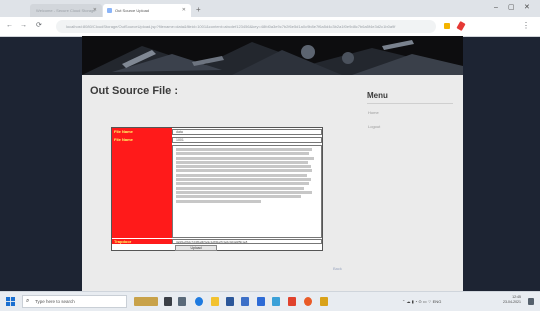  Describe the element at coordinates (28, 301) in the screenshot. I see `search-icon: ⌕` at that location.